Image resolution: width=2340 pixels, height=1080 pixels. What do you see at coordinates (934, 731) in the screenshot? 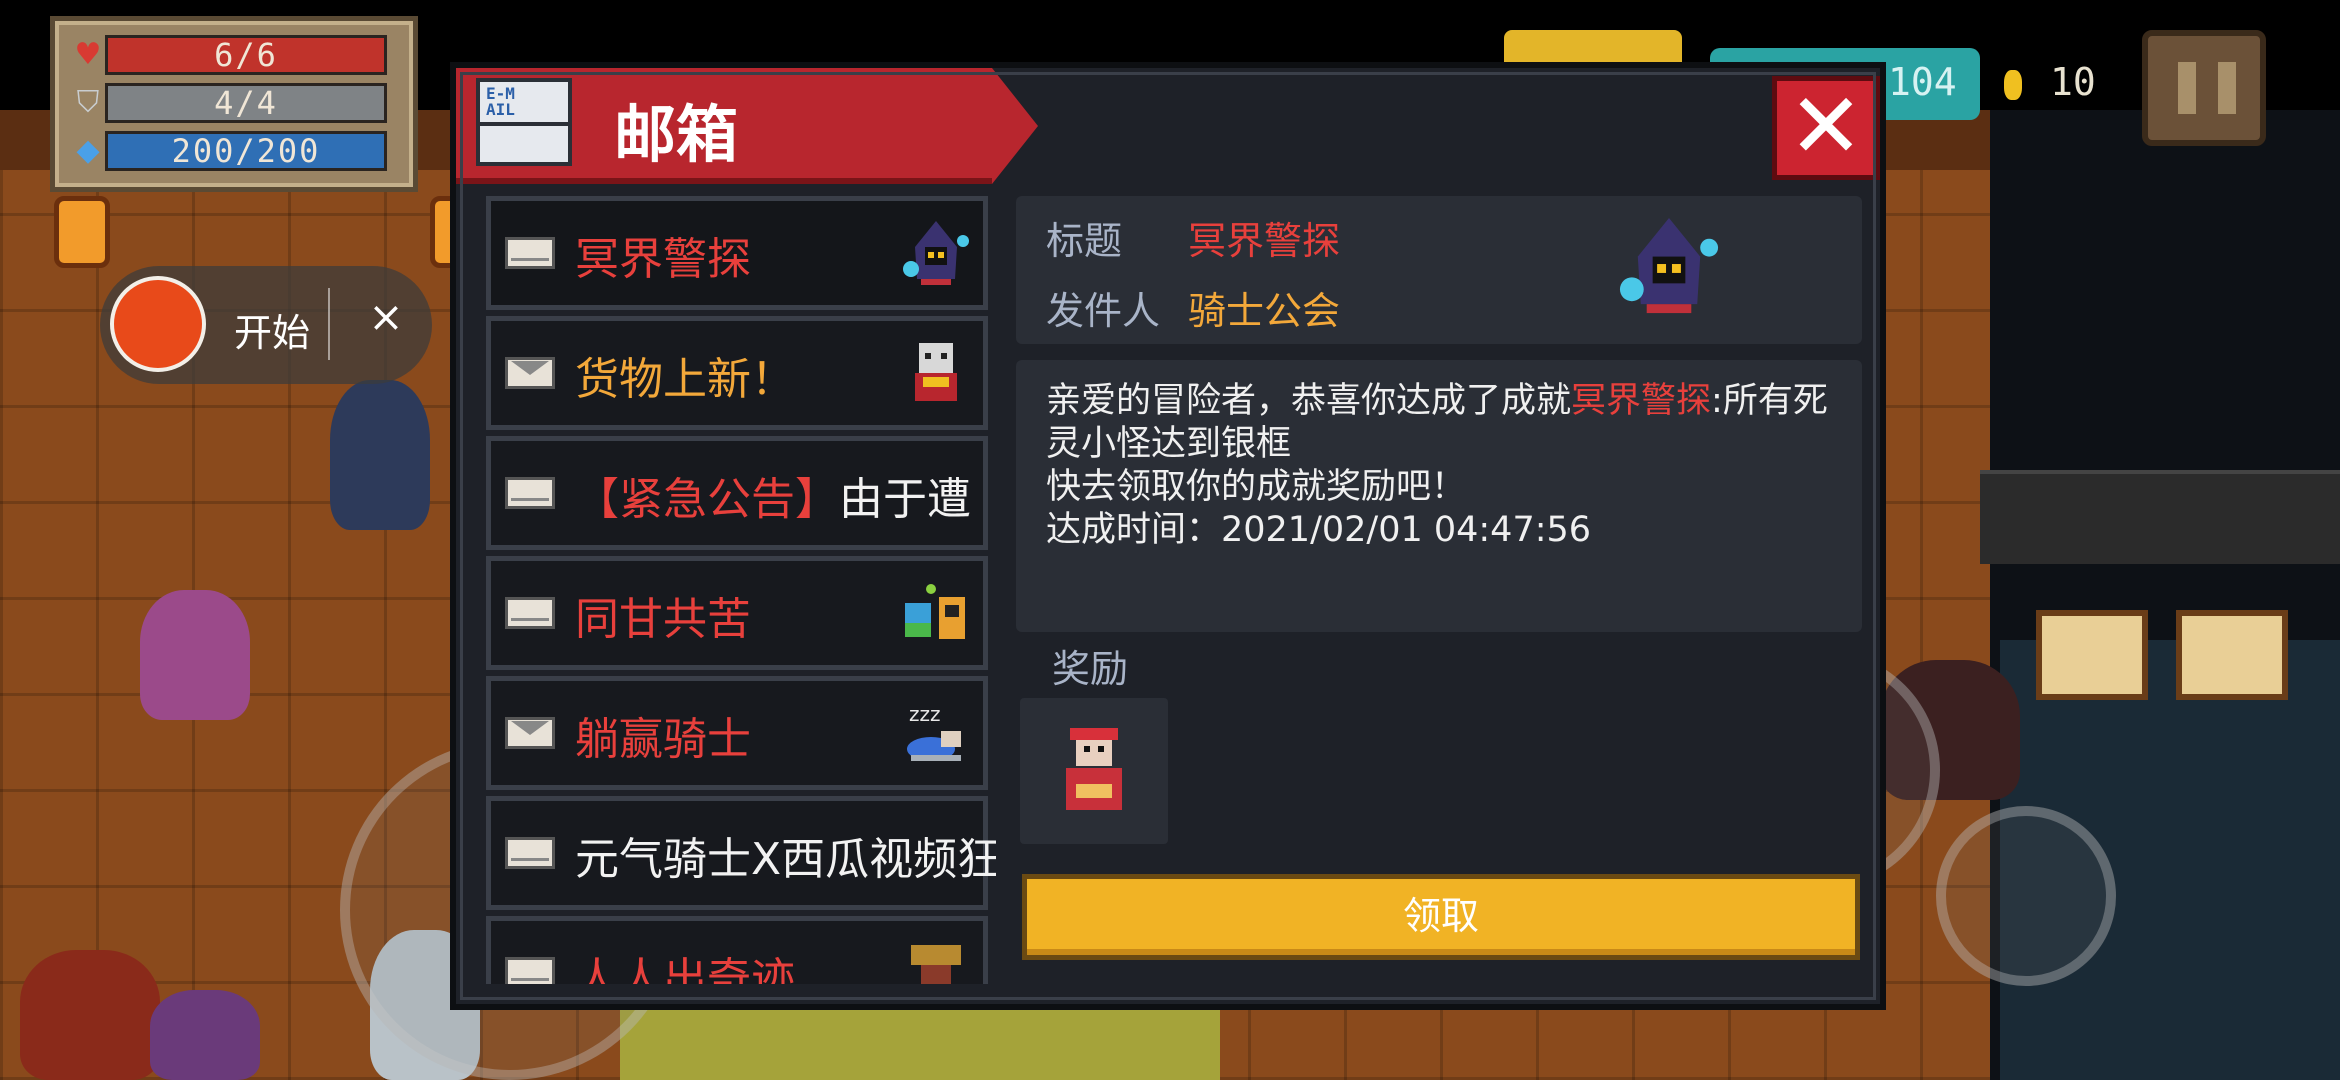
I see `sleeping-knight-icon: zzz` at bounding box center [934, 731].